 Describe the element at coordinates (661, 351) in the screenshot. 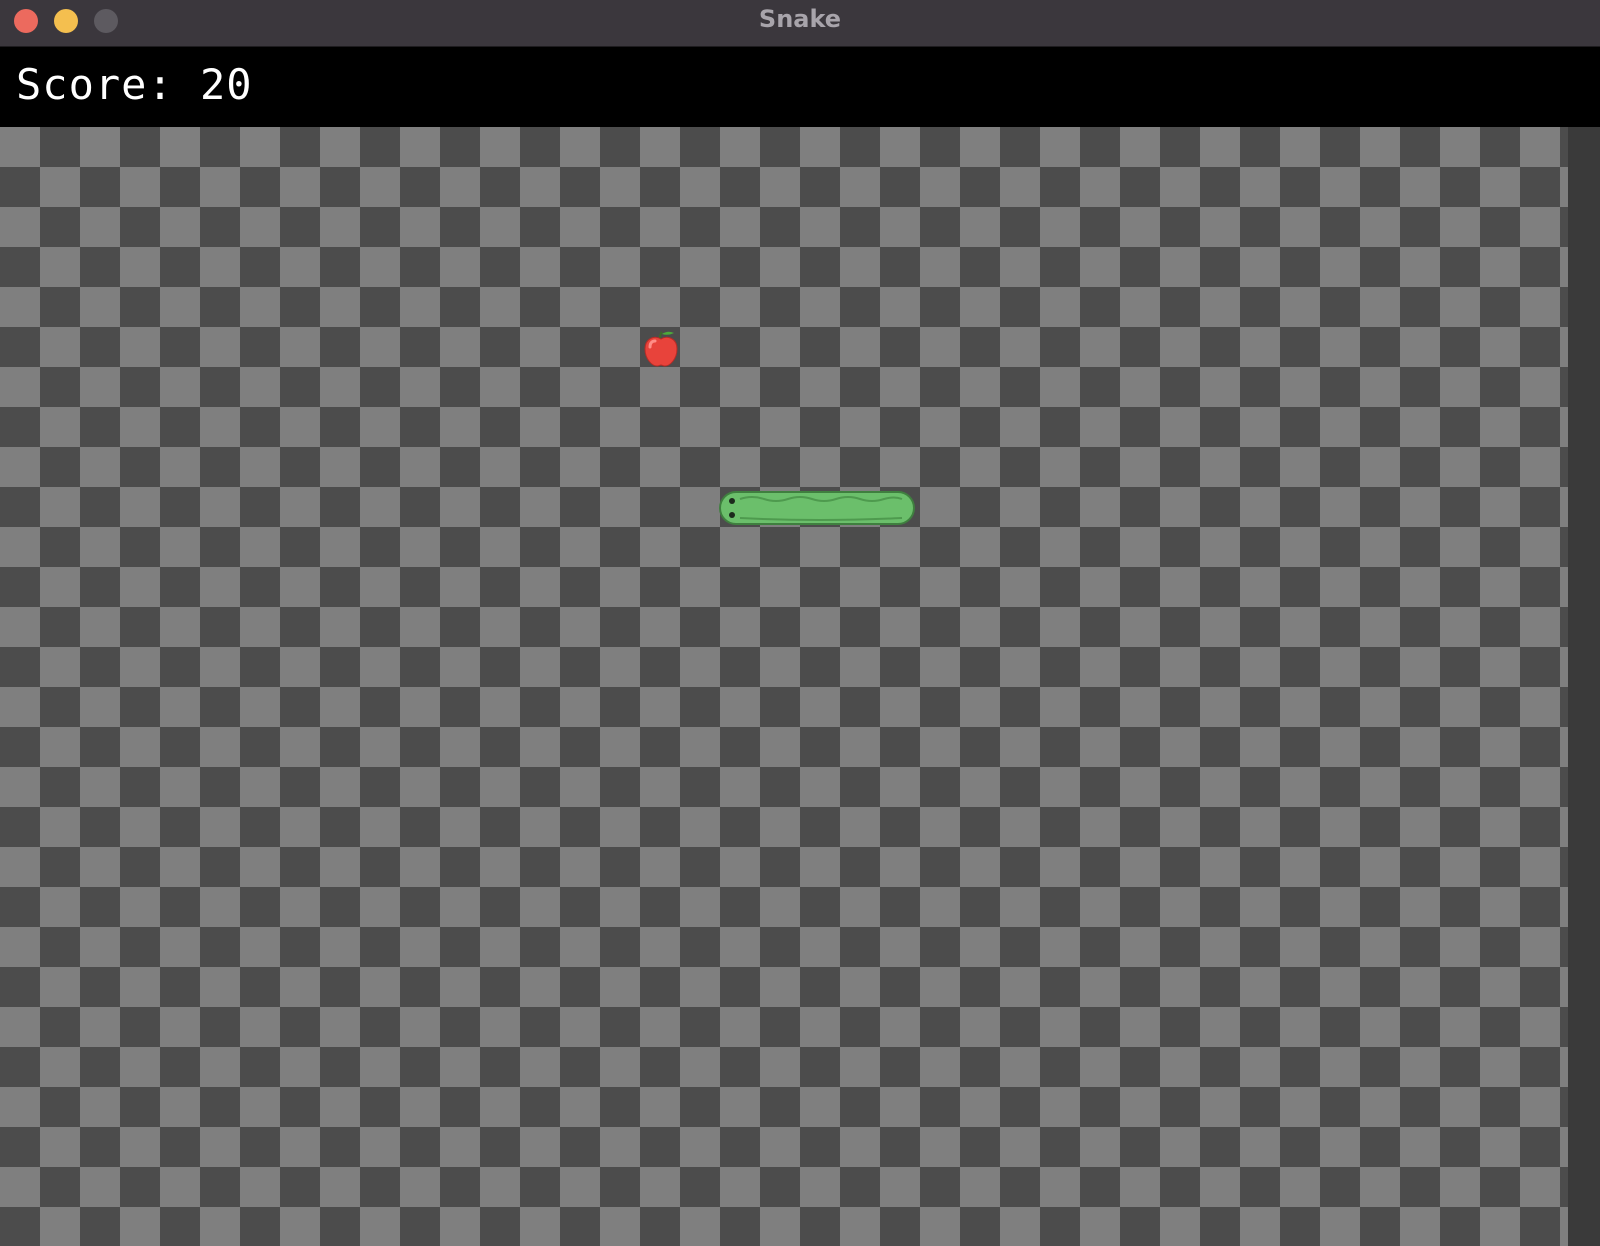

I see `apple-body` at that location.